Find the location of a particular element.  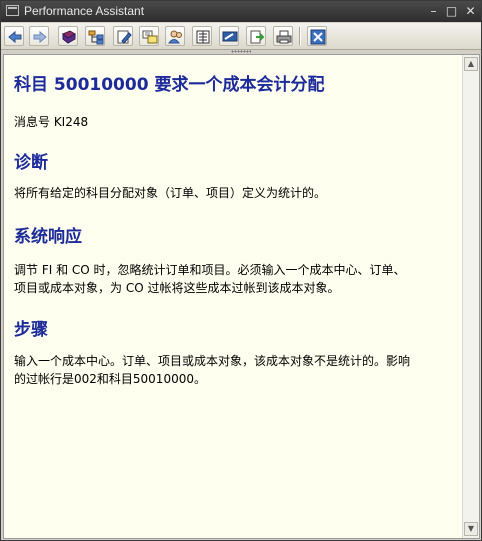

users-icon is located at coordinates (175, 37).